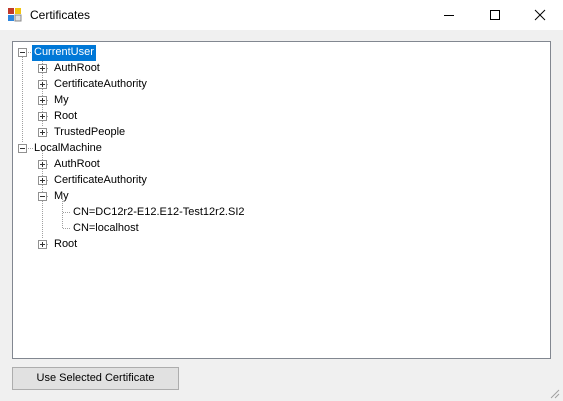 The image size is (563, 401). I want to click on maximize-button, so click(495, 15).